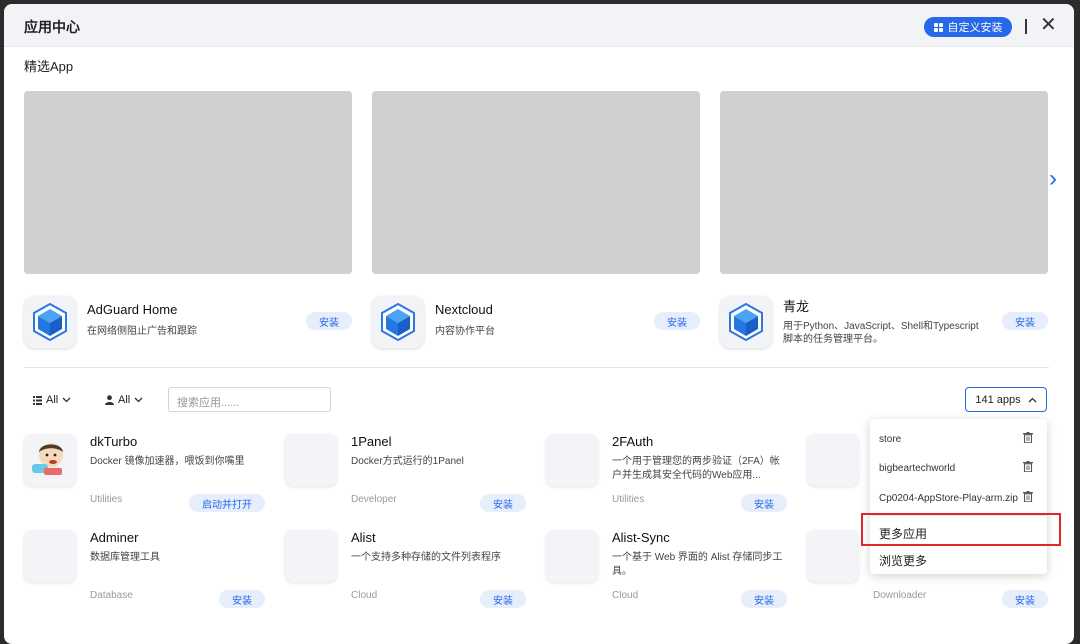  Describe the element at coordinates (961, 529) in the screenshot. I see `highlight-box` at that location.